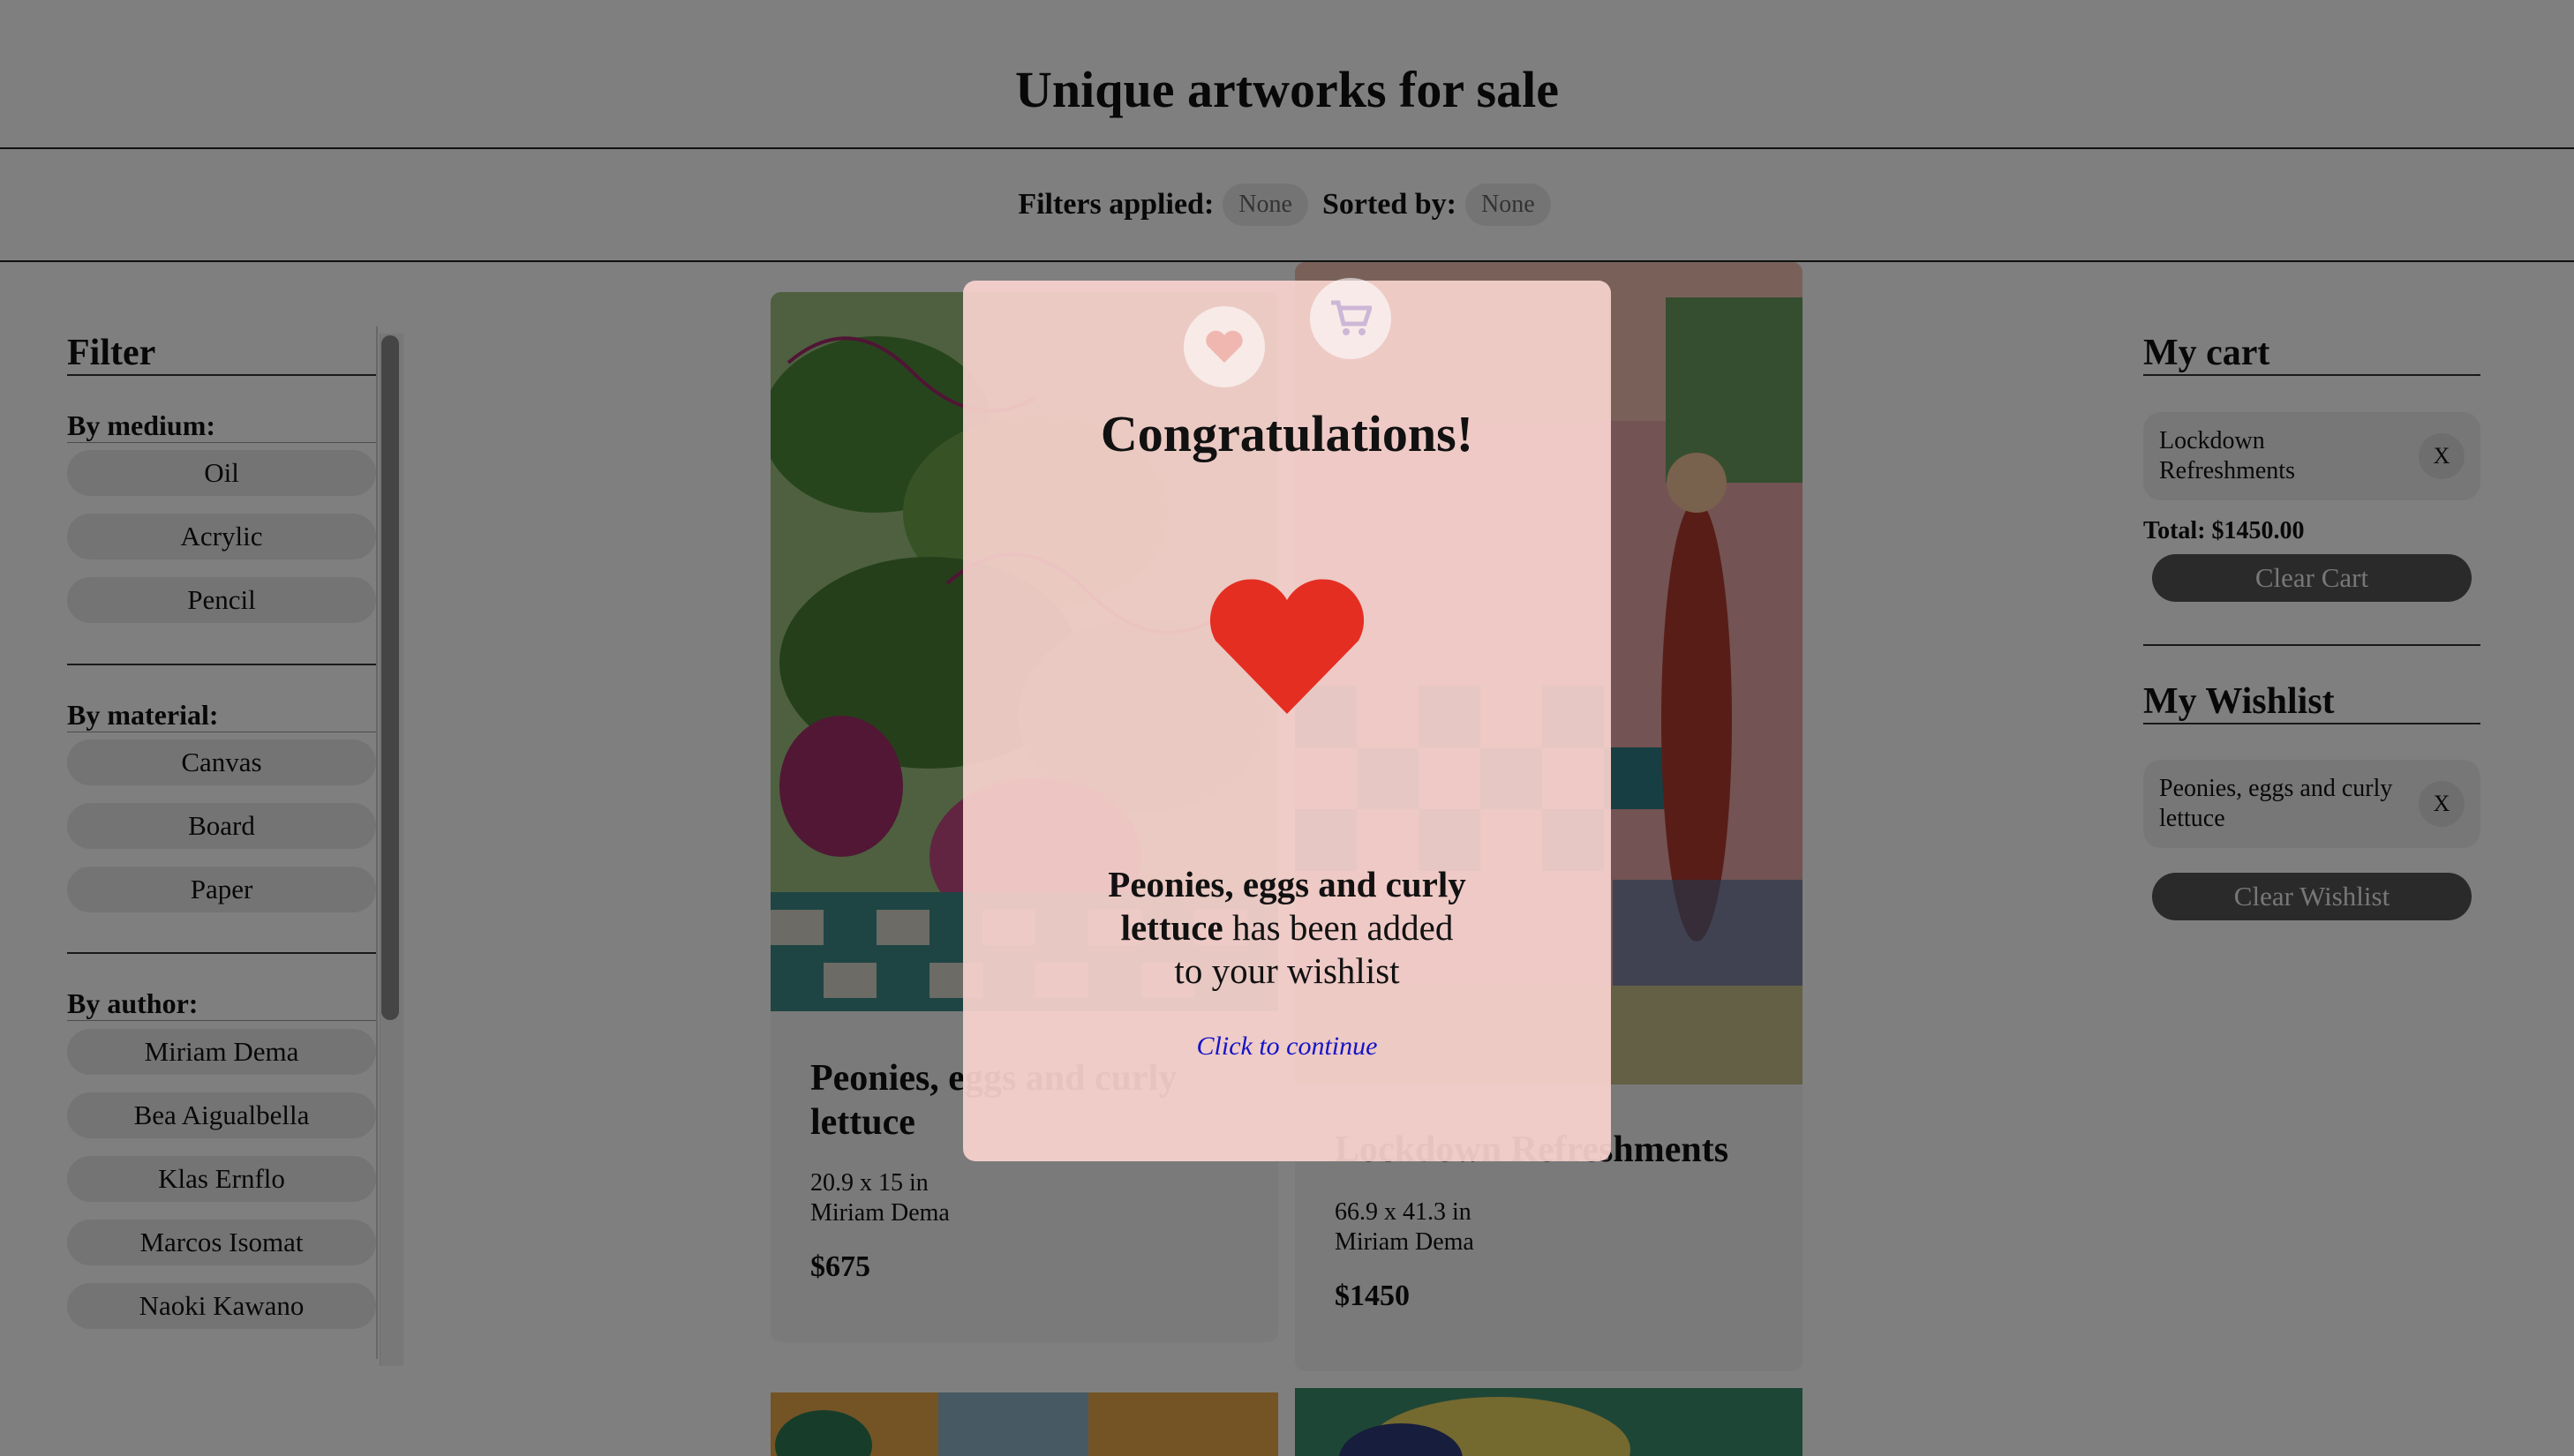 Image resolution: width=2574 pixels, height=1456 pixels. I want to click on modal-title: Congratulations!, so click(1287, 433).